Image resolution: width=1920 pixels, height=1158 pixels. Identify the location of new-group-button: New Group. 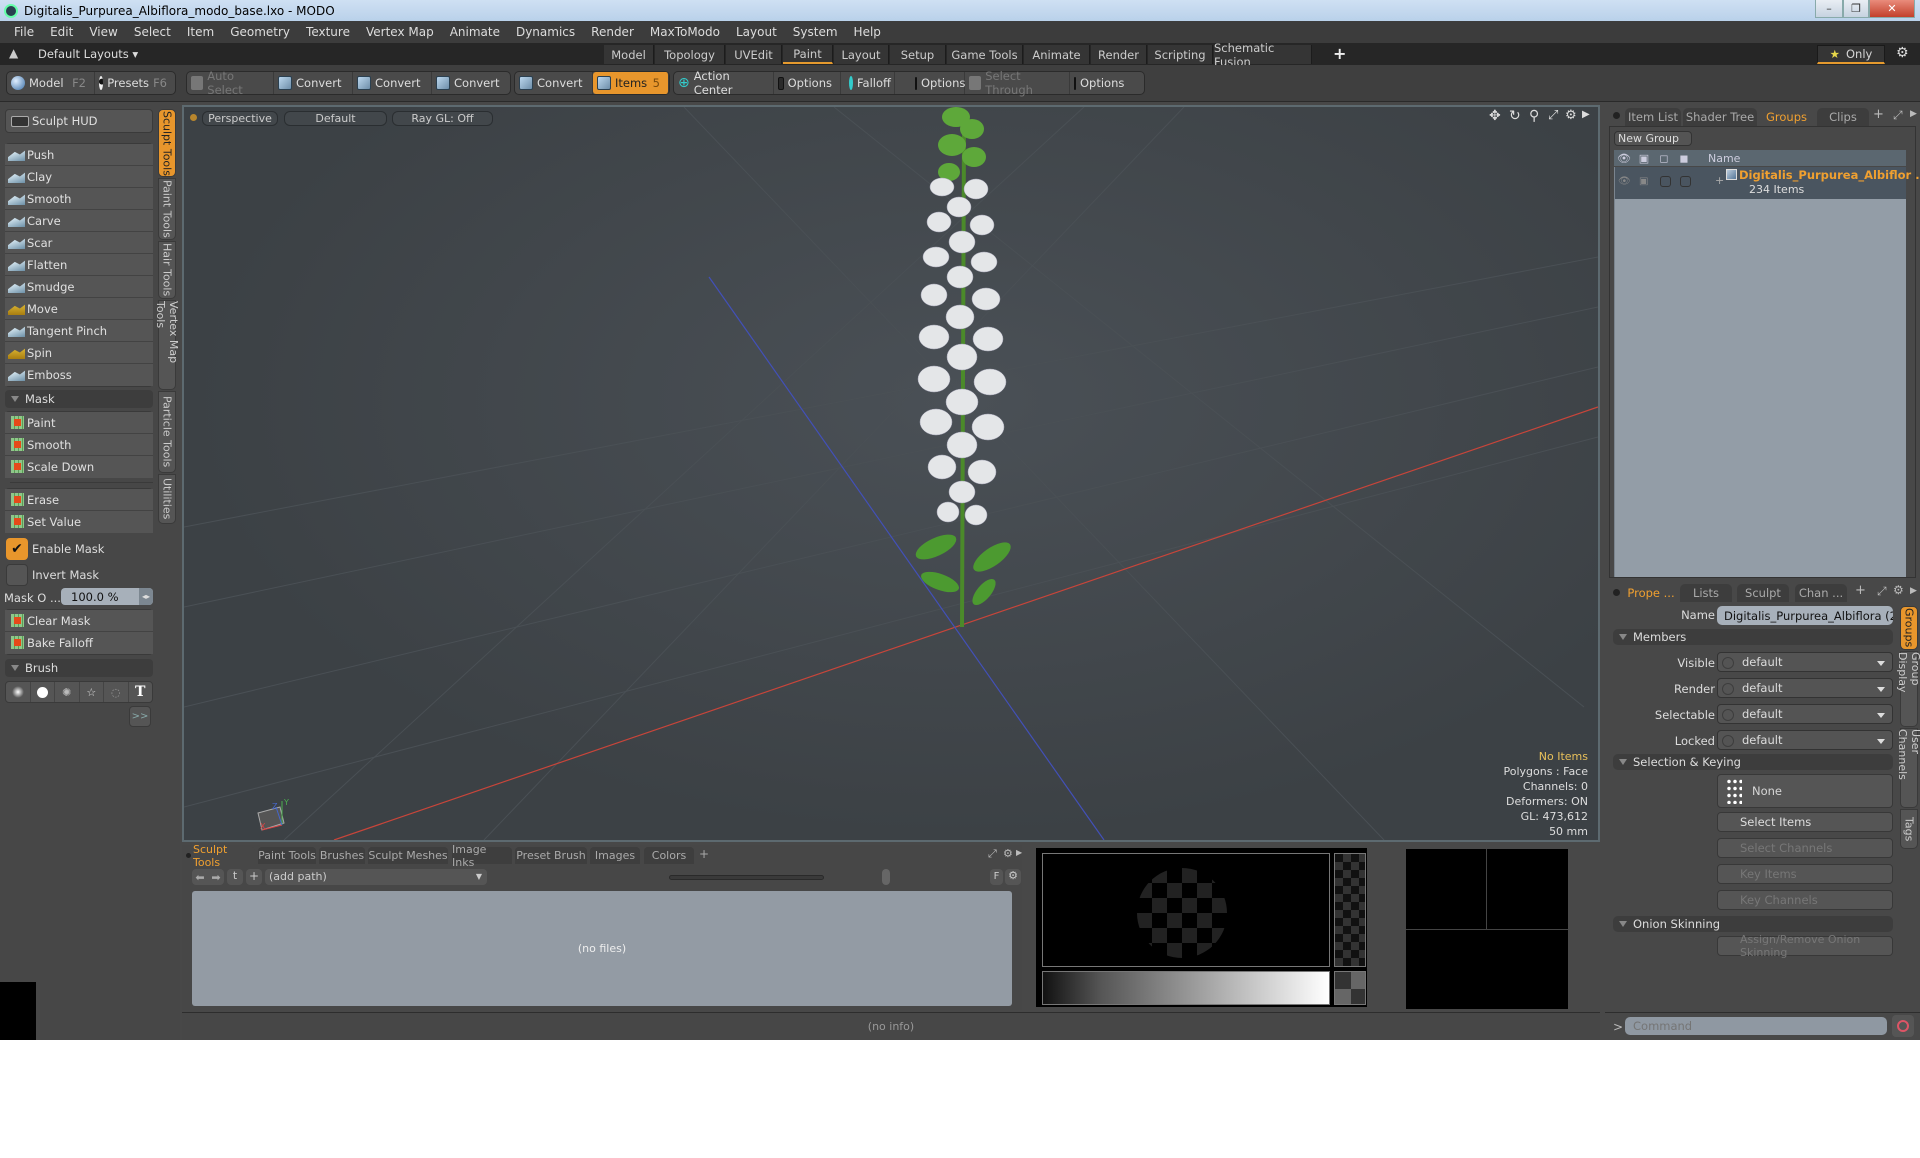
(1653, 138).